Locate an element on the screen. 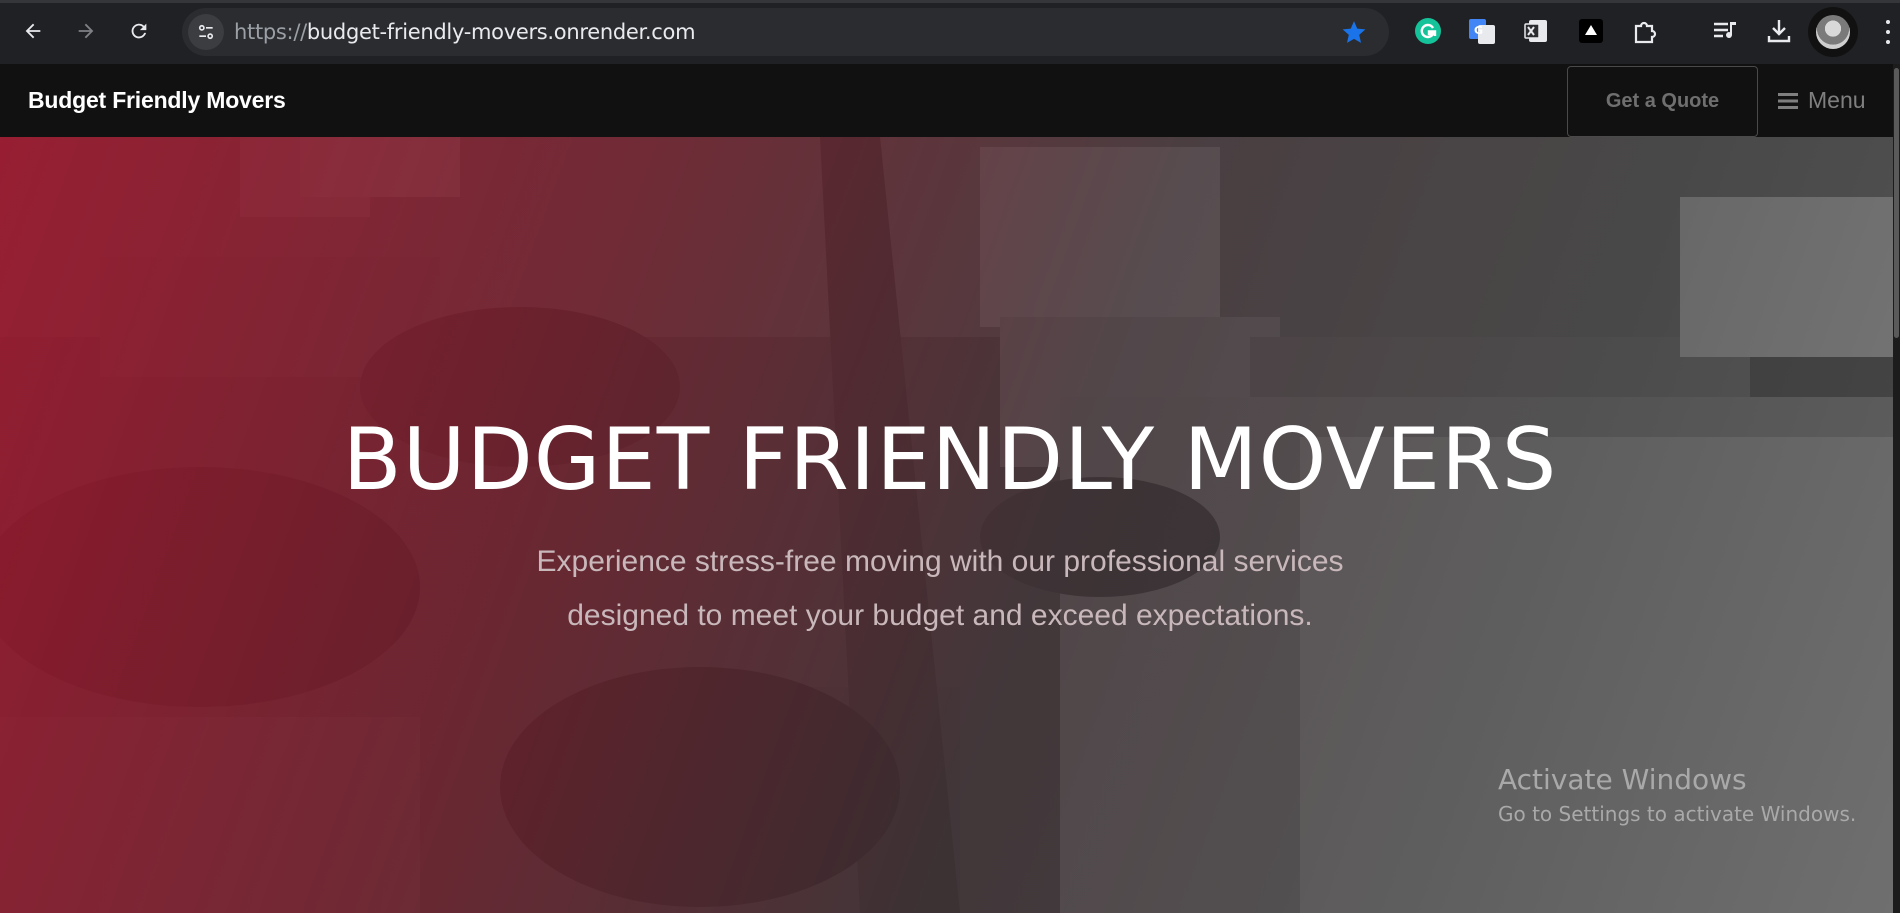  reload-icon is located at coordinates (139, 31).